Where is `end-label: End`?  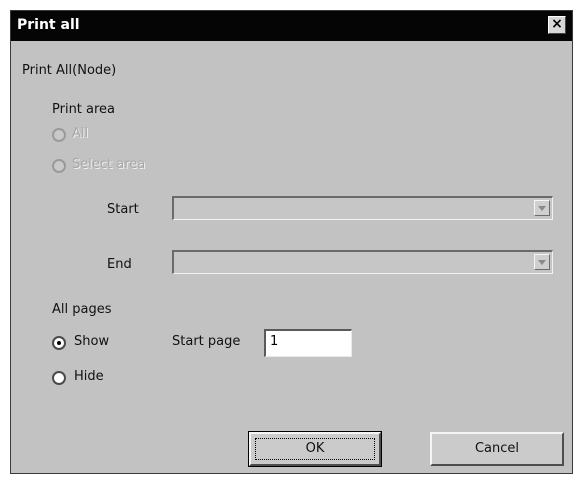
end-label: End is located at coordinates (119, 264).